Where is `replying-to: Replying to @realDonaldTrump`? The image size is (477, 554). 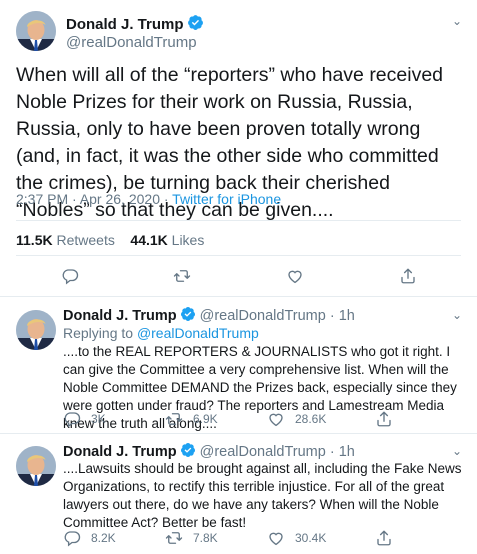
replying-to: Replying to @realDonaldTrump is located at coordinates (161, 333).